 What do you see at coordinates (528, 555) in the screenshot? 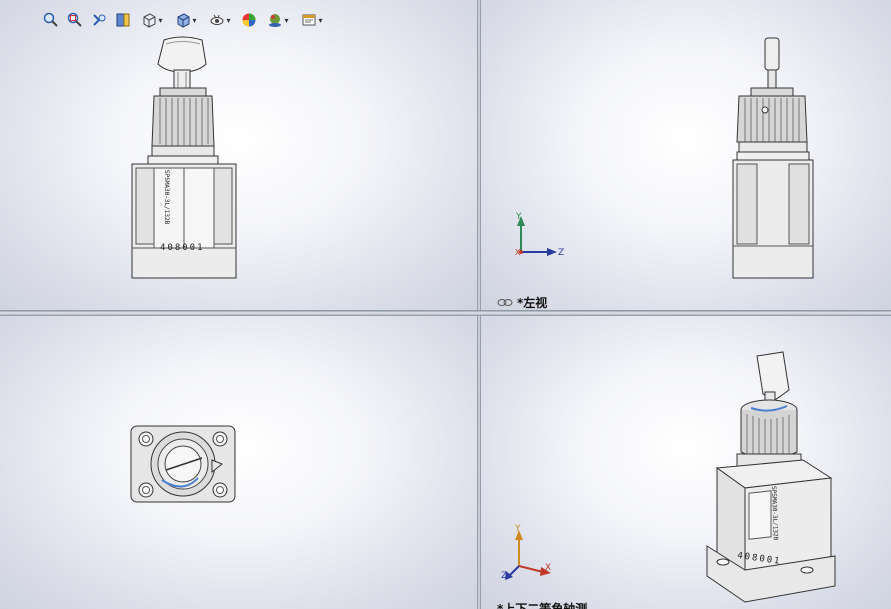
I see `coordinate-triad-iso` at bounding box center [528, 555].